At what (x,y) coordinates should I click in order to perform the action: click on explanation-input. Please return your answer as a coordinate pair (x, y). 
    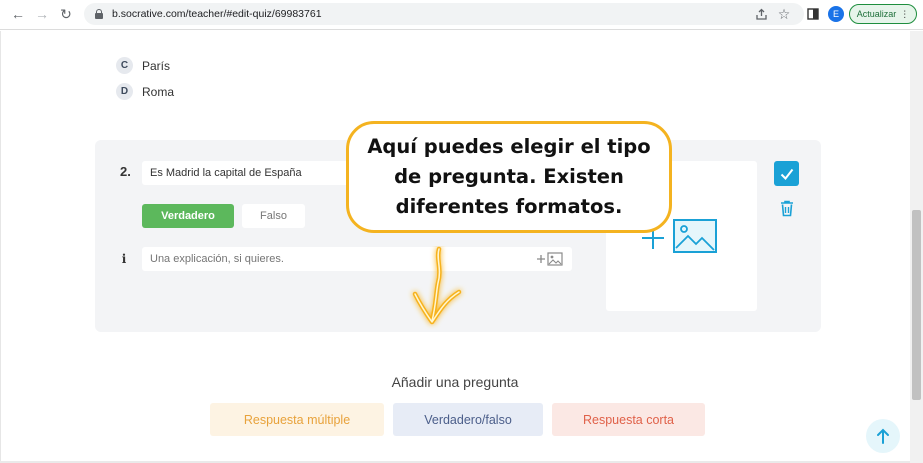
    Looking at the image, I should click on (357, 259).